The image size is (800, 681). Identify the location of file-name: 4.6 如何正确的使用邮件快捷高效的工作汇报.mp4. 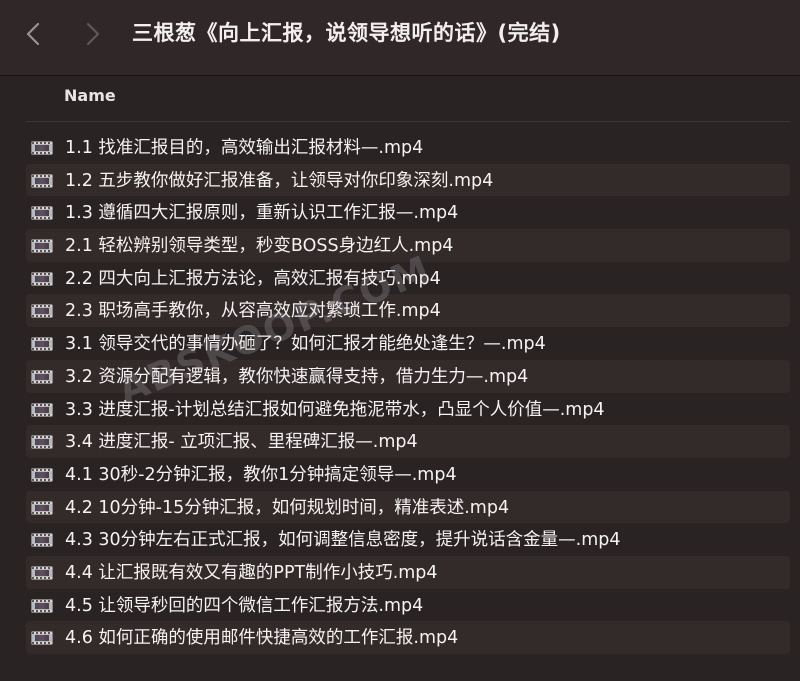
(262, 638).